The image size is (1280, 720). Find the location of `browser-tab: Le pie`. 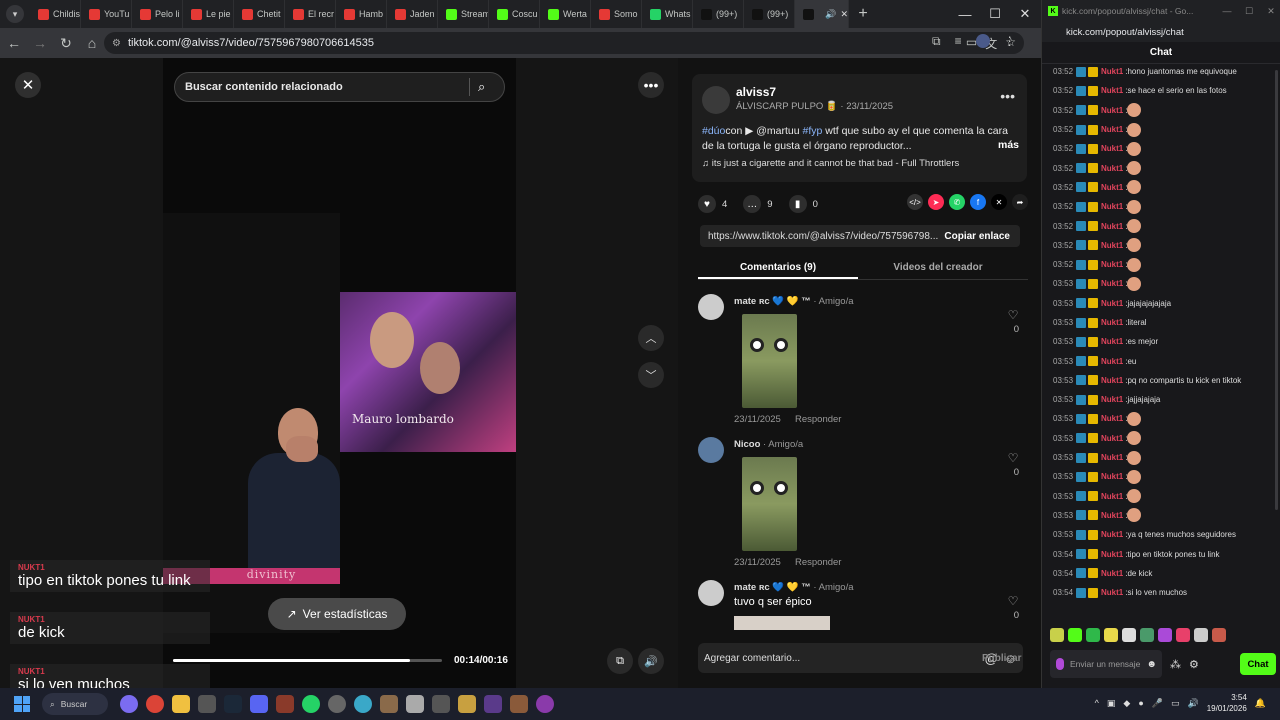

browser-tab: Le pie is located at coordinates (208, 14).